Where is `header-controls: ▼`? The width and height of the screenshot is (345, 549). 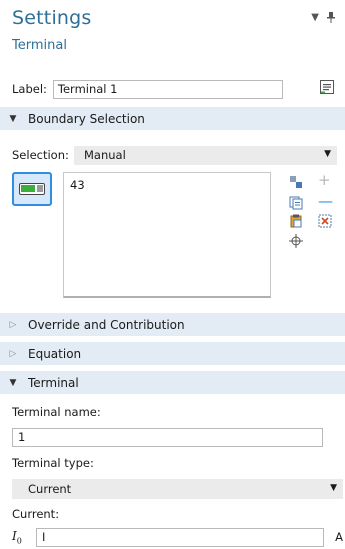
header-controls: ▼ is located at coordinates (323, 19).